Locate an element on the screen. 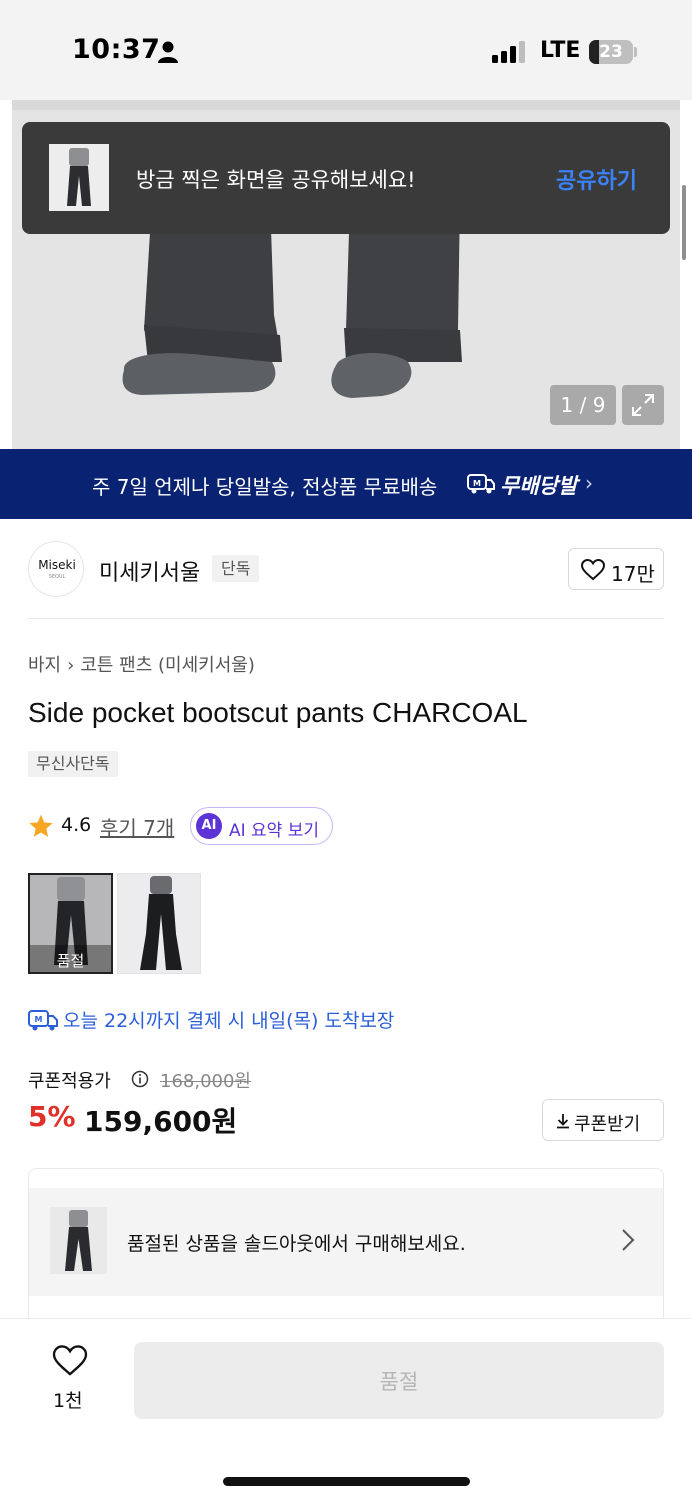  network-label: LTE is located at coordinates (560, 50).